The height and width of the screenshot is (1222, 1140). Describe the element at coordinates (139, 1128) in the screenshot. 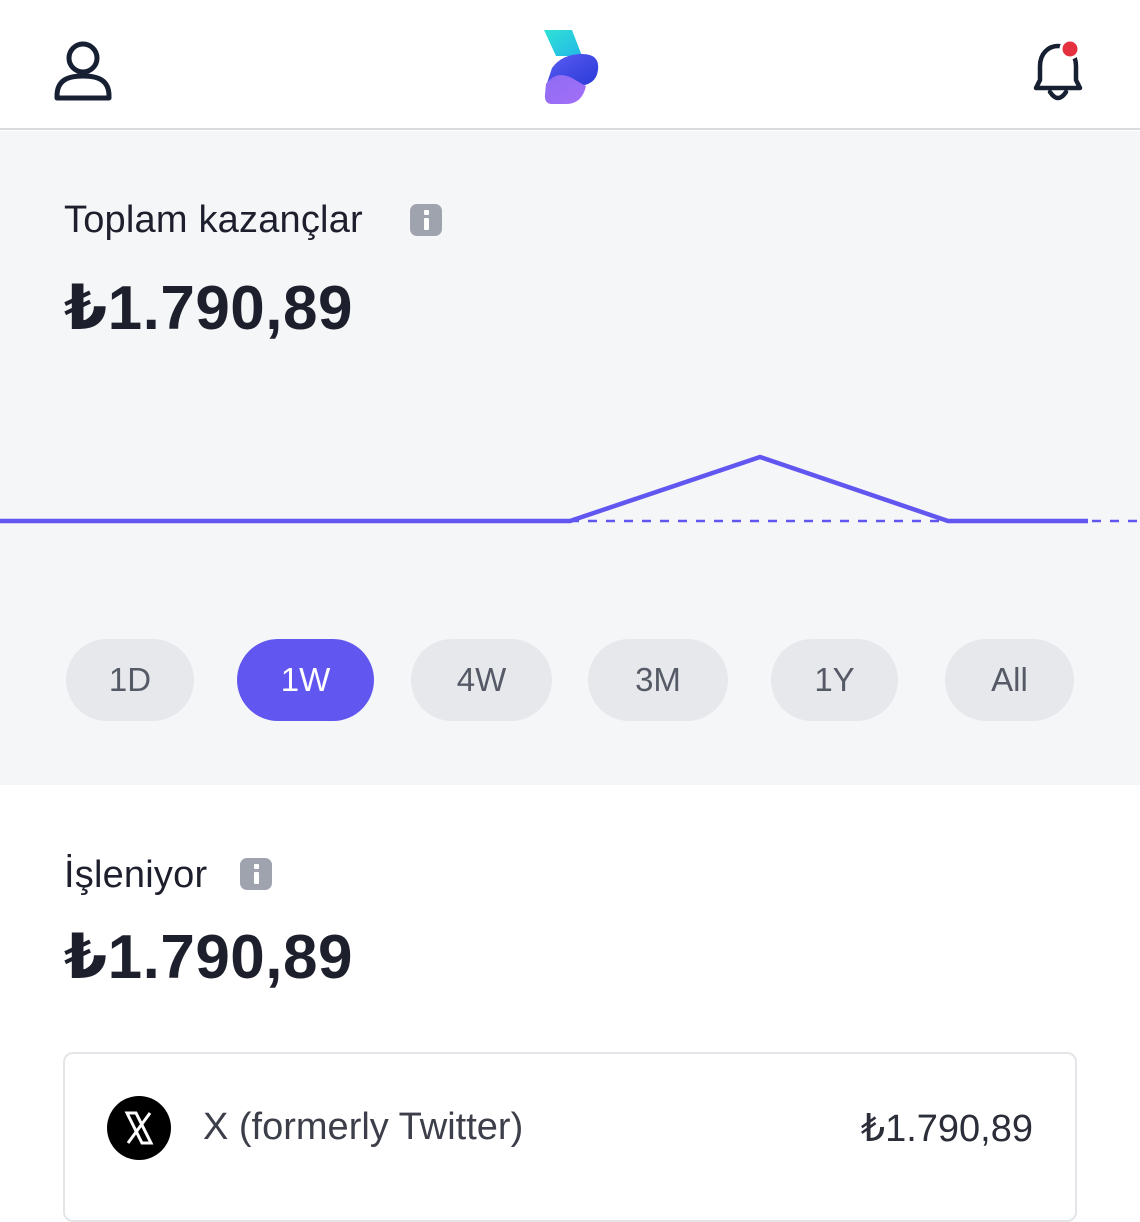

I see `x-logo-icon` at that location.